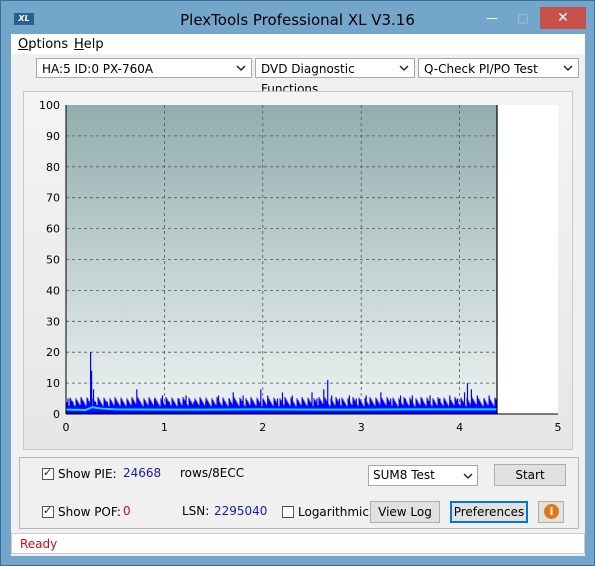 This screenshot has height=566, width=595. What do you see at coordinates (262, 427) in the screenshot?
I see `x-tick-label: 2` at bounding box center [262, 427].